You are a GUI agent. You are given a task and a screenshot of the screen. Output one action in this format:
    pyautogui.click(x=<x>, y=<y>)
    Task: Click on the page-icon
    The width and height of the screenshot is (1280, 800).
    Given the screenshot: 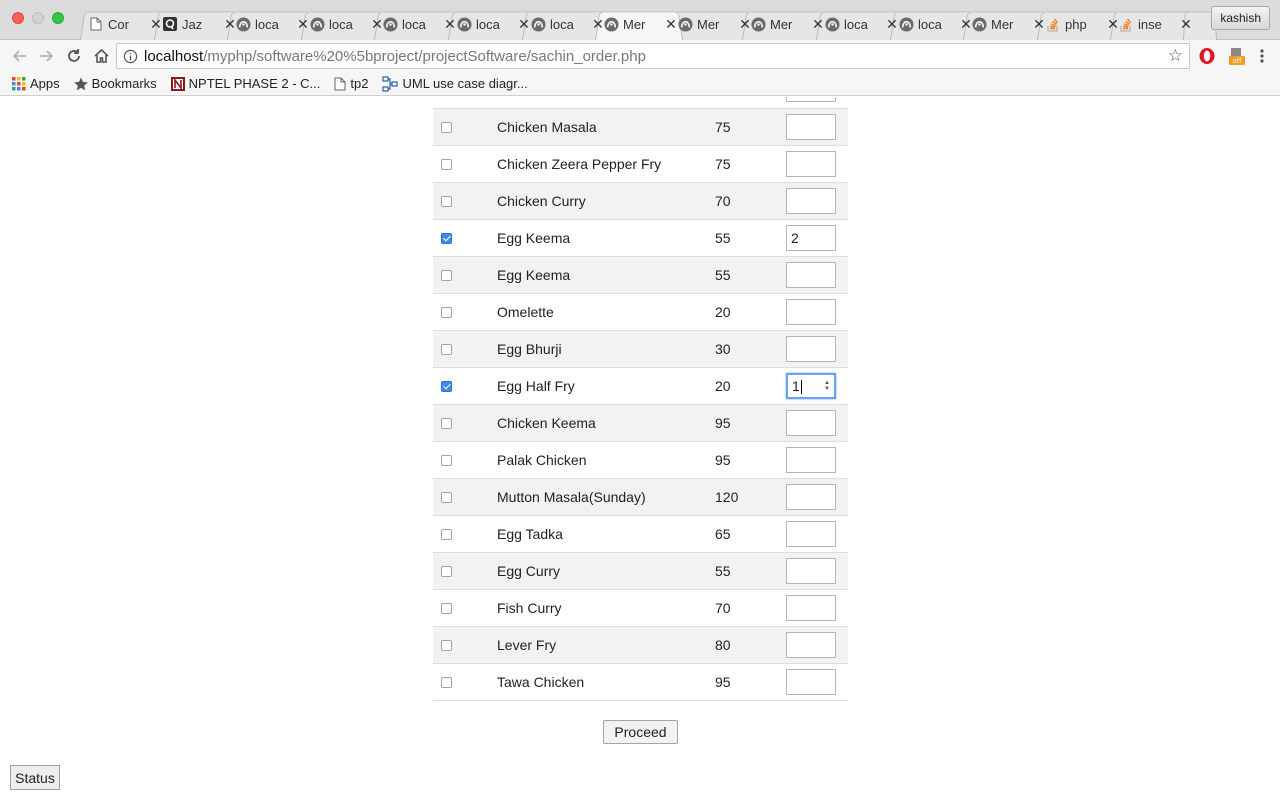 What is the action you would take?
    pyautogui.click(x=96, y=24)
    